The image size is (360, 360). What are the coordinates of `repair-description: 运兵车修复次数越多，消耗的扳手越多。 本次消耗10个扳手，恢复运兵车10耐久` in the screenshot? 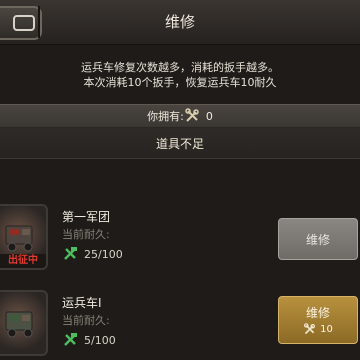 It's located at (180, 75).